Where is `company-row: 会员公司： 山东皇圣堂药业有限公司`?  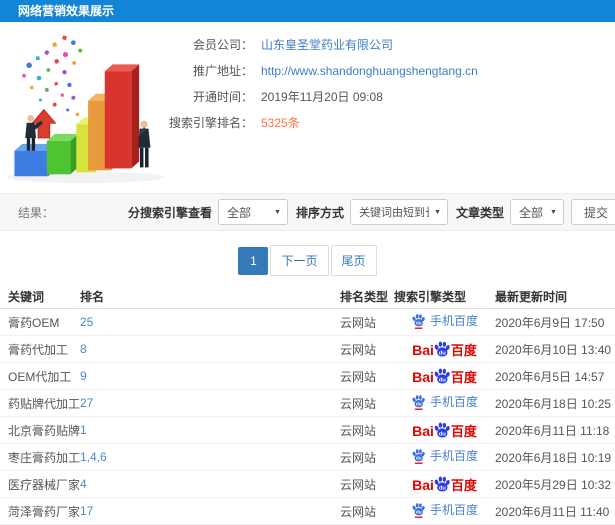 company-row: 会员公司： 山东皇圣堂药业有限公司 is located at coordinates (390, 44).